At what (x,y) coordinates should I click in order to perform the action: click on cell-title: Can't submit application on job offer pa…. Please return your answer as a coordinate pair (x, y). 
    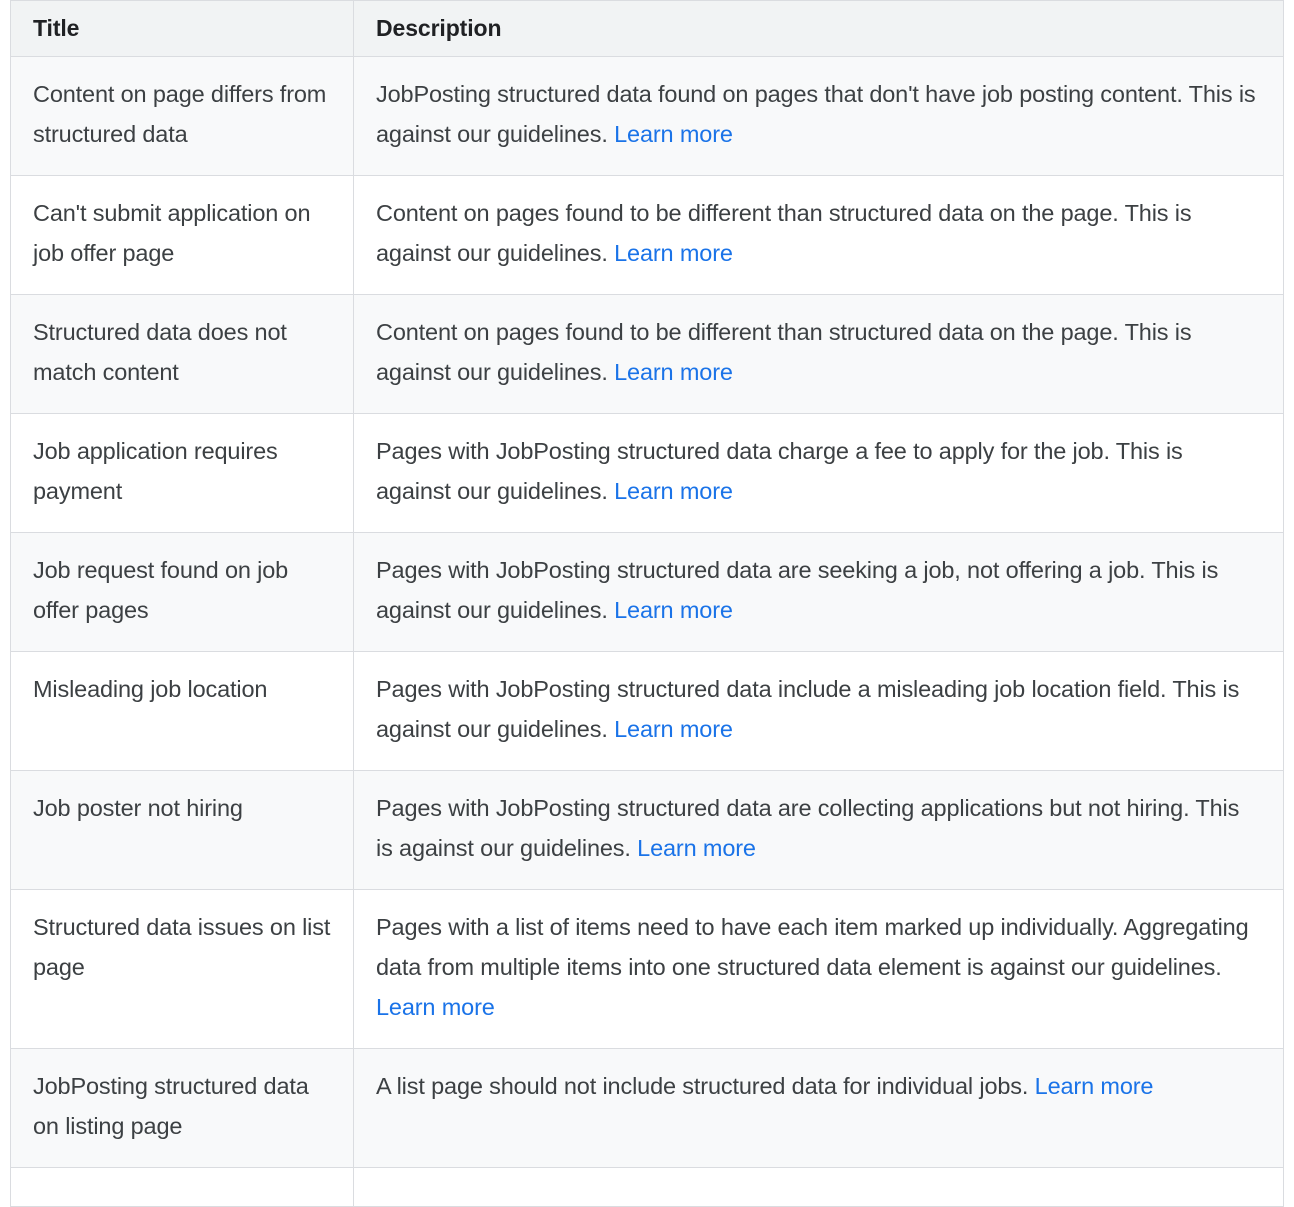
    Looking at the image, I should click on (182, 235).